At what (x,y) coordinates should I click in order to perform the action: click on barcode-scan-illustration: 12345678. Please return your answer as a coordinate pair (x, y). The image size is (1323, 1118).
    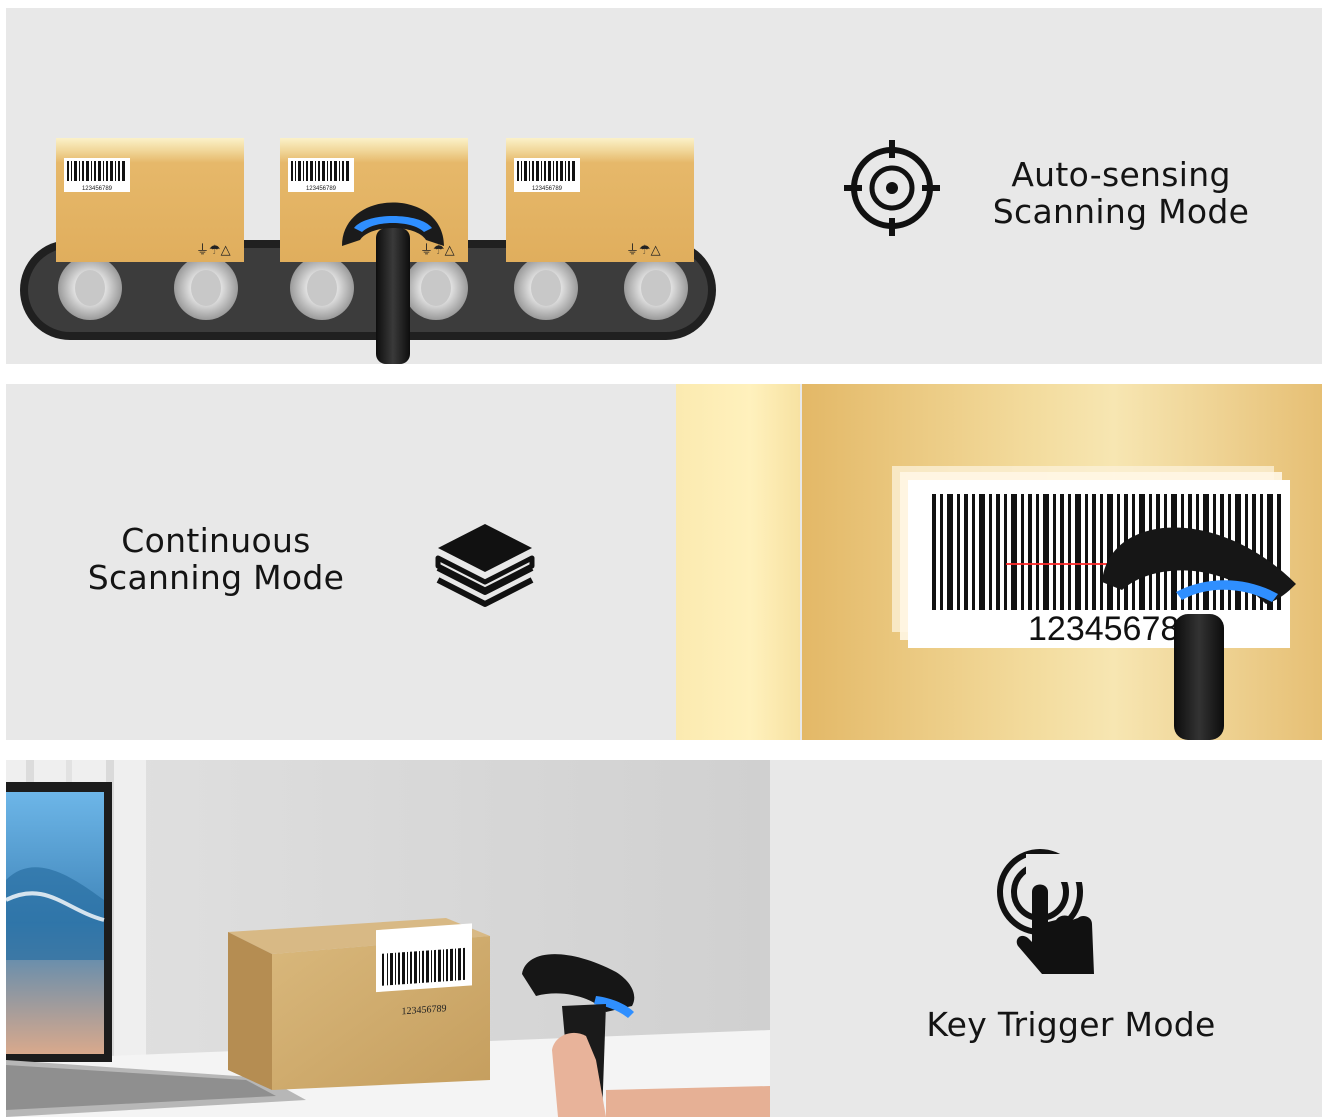
    Looking at the image, I should click on (1094, 603).